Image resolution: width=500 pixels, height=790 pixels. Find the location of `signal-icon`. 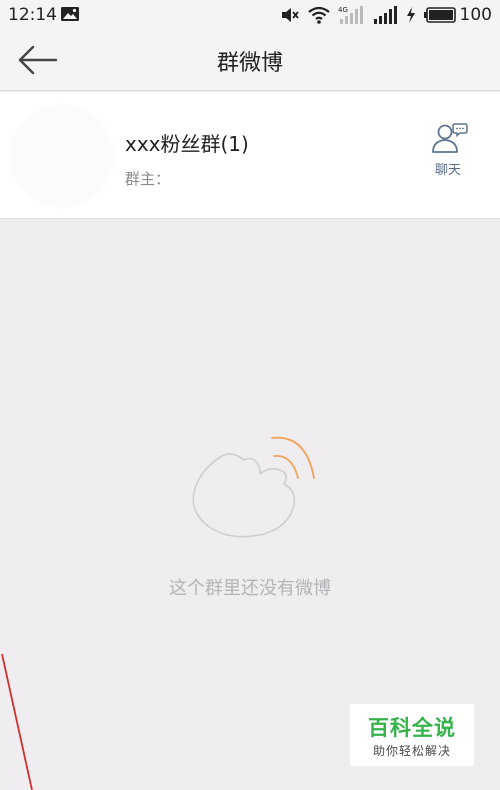

signal-icon is located at coordinates (385, 15).